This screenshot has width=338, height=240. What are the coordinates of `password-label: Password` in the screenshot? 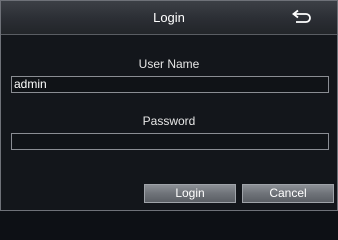 It's located at (169, 121).